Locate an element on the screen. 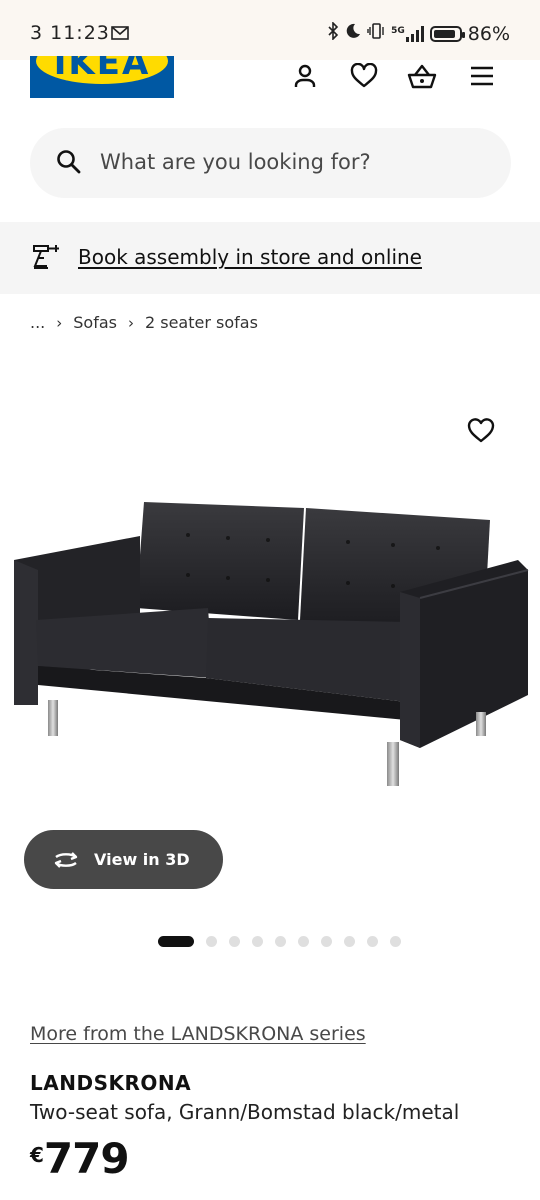 This screenshot has width=540, height=1200. assembly-banner: Book assembly in store and online is located at coordinates (270, 258).